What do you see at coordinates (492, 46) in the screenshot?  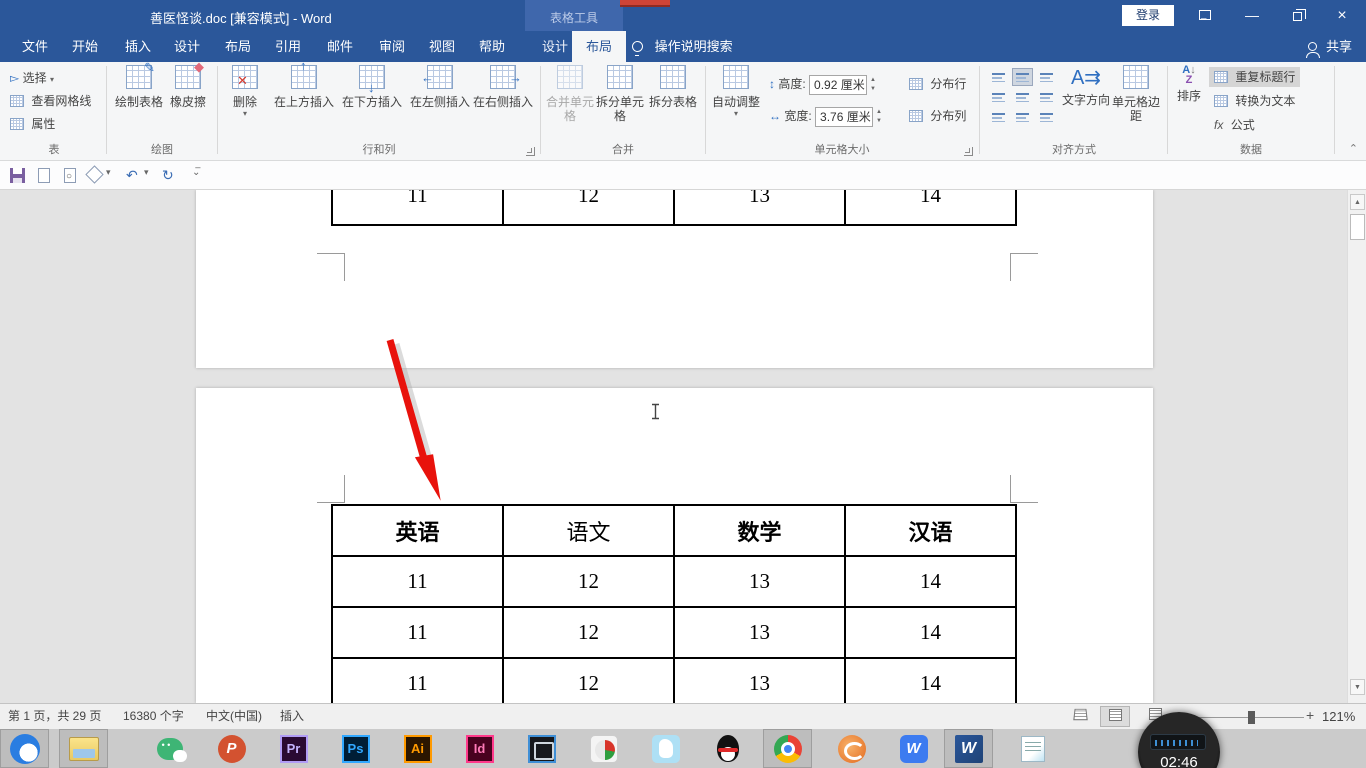 I see `tab-help: 帮助` at bounding box center [492, 46].